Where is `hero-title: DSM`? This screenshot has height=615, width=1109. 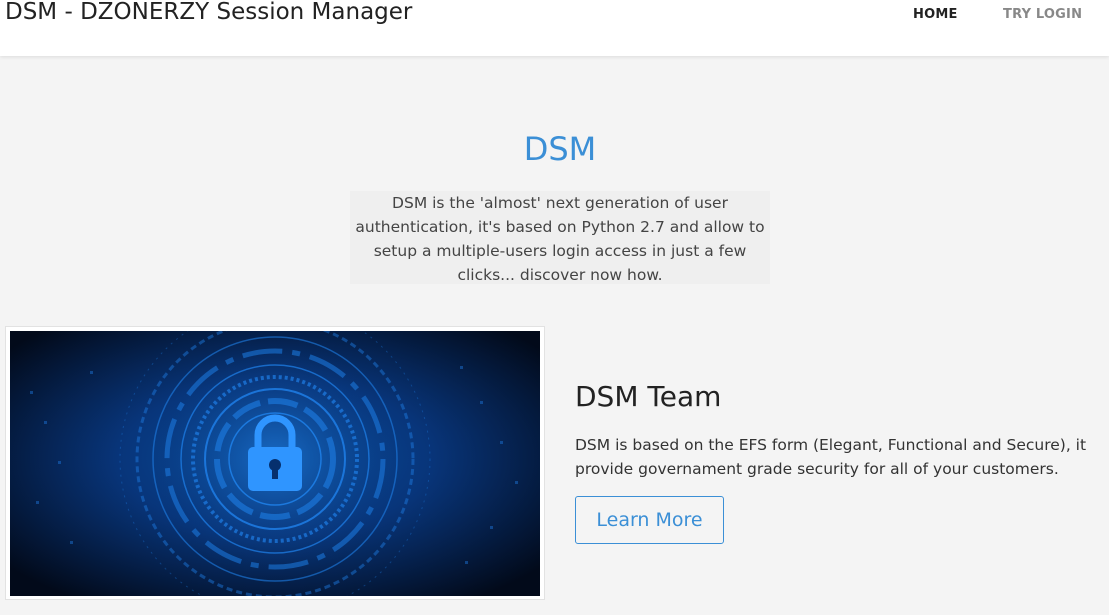
hero-title: DSM is located at coordinates (560, 149).